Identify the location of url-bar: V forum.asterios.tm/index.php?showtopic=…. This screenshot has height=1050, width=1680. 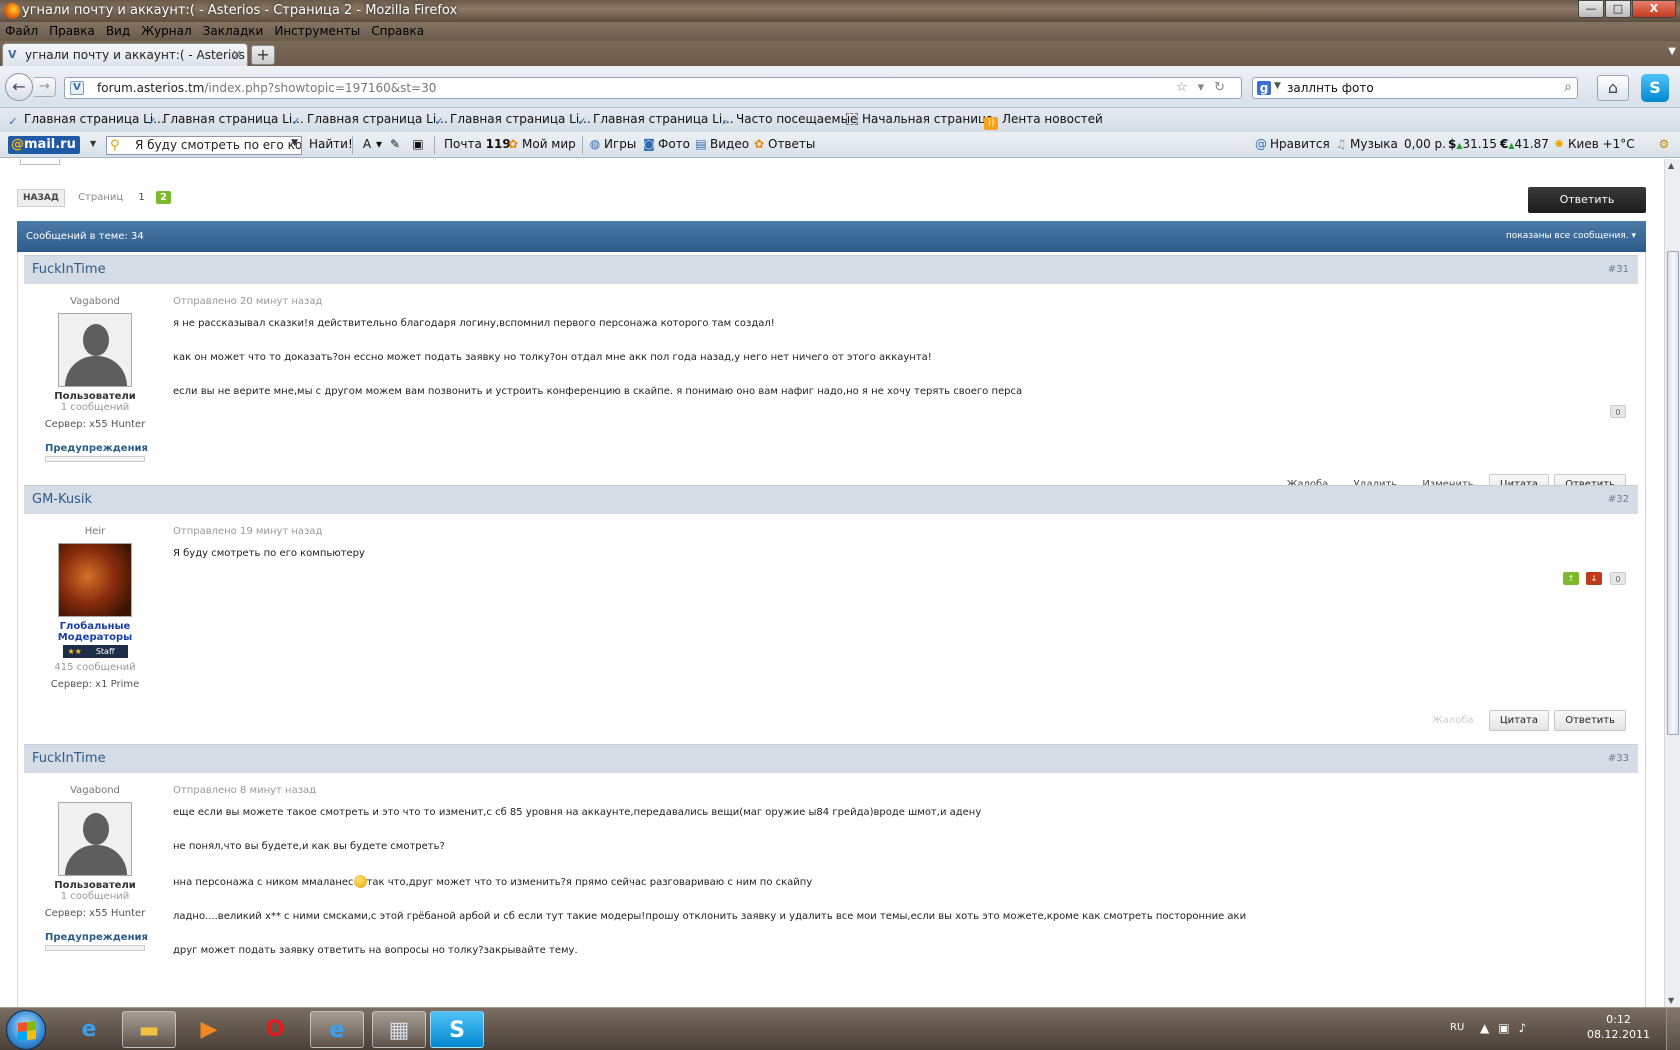
(653, 88).